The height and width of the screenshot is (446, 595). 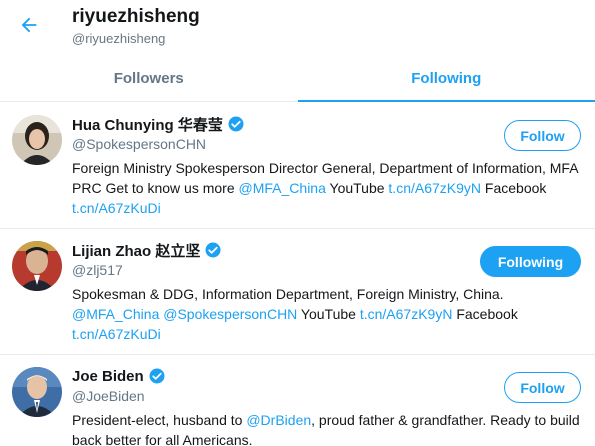 I want to click on bio-link: @DrBiden, so click(x=278, y=420).